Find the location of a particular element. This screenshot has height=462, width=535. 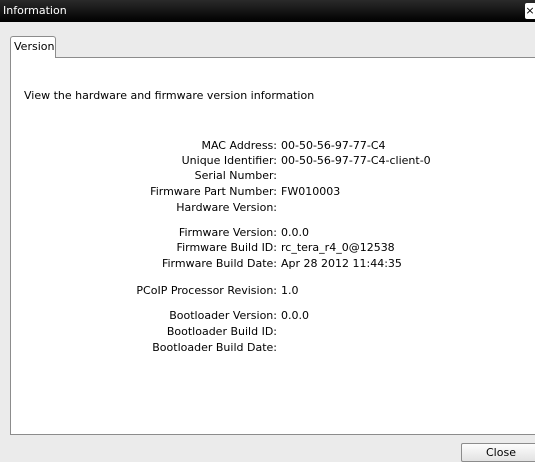

field-value: 00-50-56-97-77-C4-client-0 is located at coordinates (356, 160).